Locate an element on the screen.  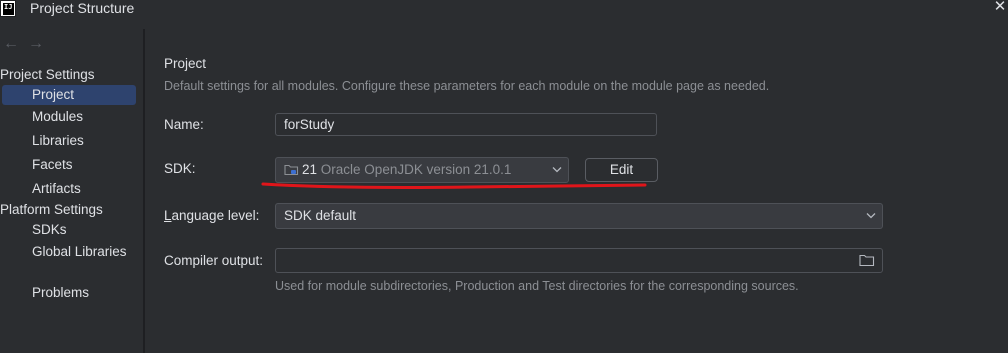
edit-sdk-button: Edit is located at coordinates (621, 170).